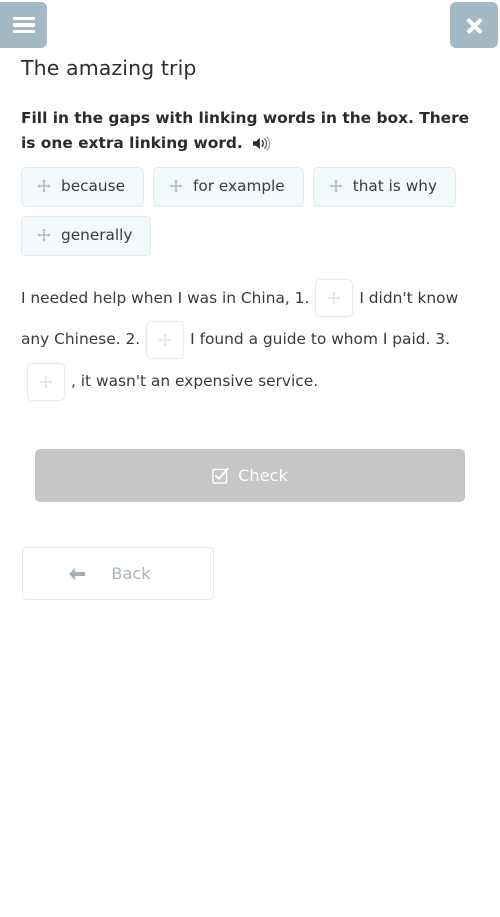 This screenshot has width=500, height=917. What do you see at coordinates (220, 476) in the screenshot?
I see `checkbox-check-icon` at bounding box center [220, 476].